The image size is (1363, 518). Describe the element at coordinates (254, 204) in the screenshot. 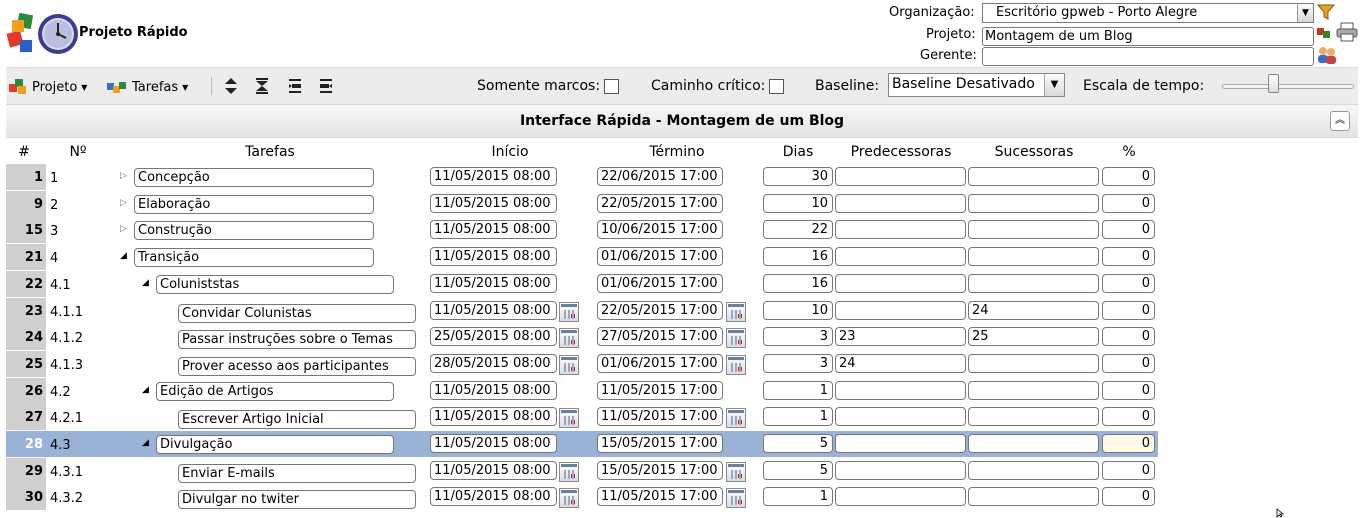

I see `task-name-field: Elaboração` at that location.